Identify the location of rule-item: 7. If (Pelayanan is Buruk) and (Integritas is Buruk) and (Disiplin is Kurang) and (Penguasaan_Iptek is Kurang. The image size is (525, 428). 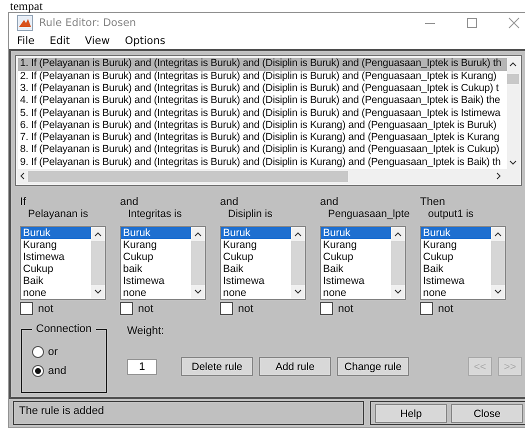
(262, 138).